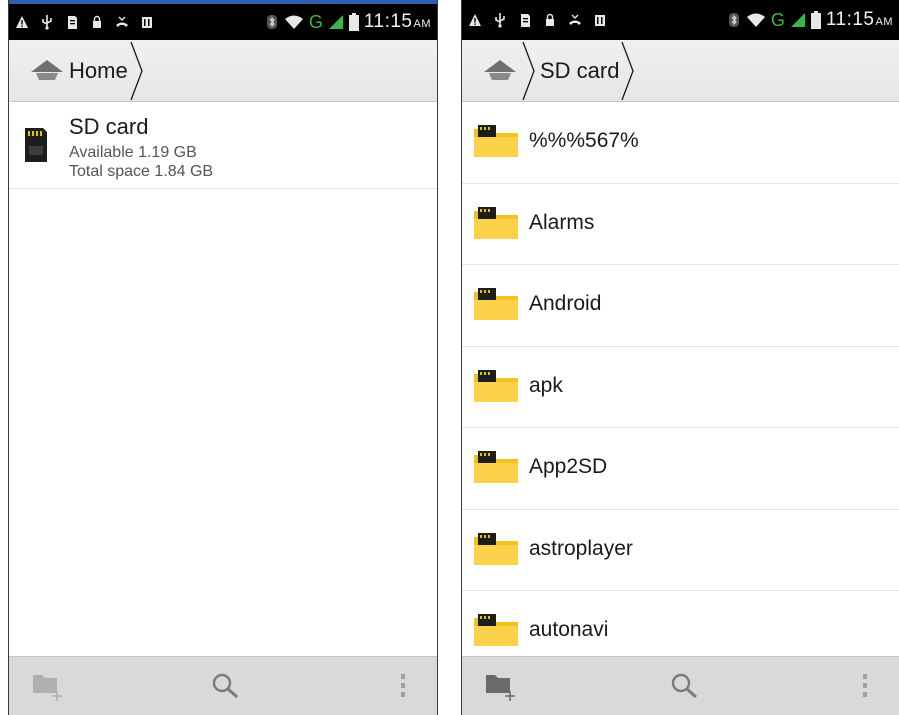 This screenshot has width=899, height=715. What do you see at coordinates (680, 71) in the screenshot?
I see `breadcrumb: SD card` at bounding box center [680, 71].